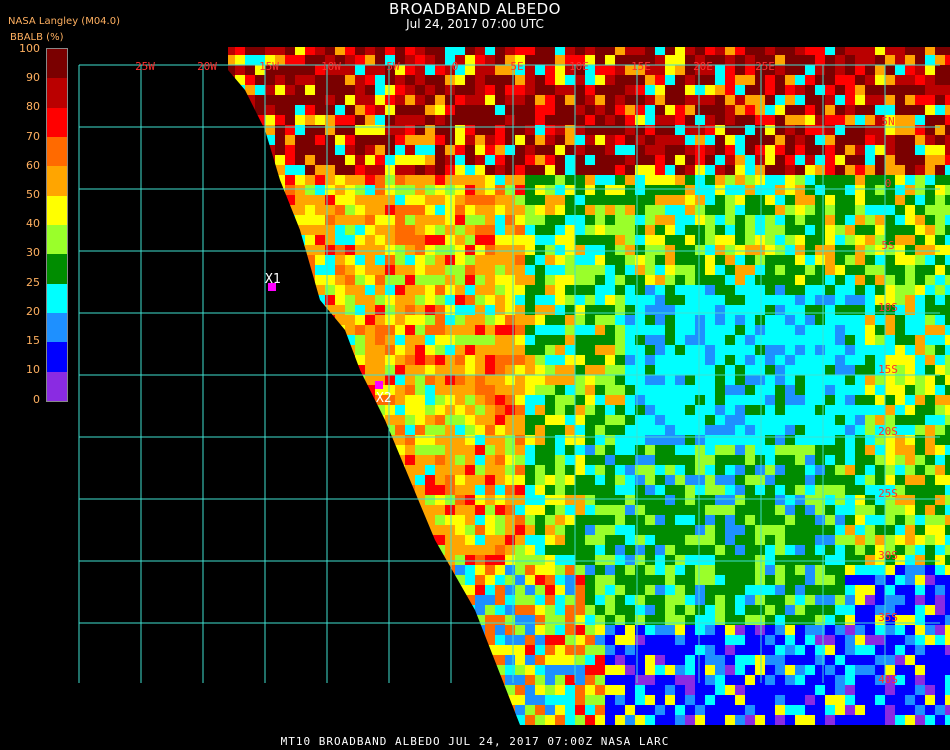  I want to click on longitude-label: 0, so click(455, 66).